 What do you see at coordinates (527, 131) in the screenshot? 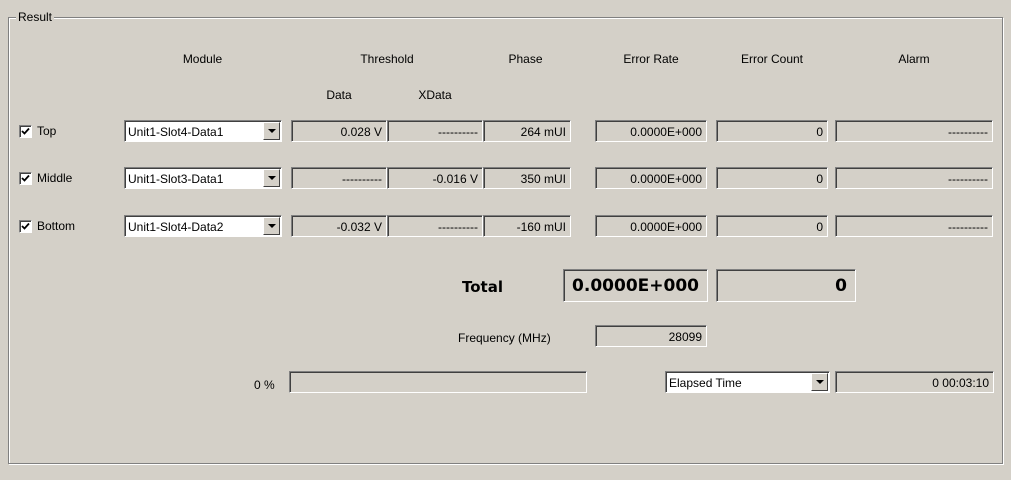
I see `phase-top: 264 mUI` at bounding box center [527, 131].